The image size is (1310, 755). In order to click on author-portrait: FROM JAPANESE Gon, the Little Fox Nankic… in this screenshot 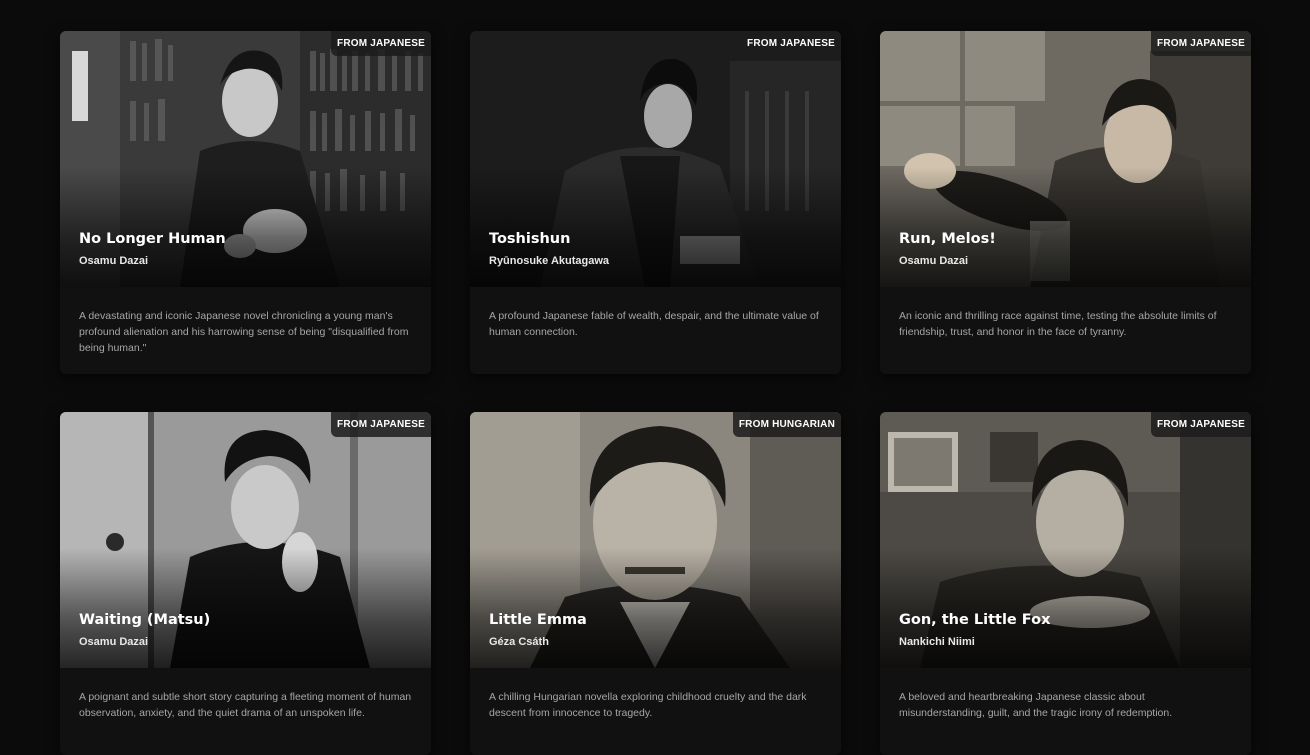, I will do `click(1065, 540)`.